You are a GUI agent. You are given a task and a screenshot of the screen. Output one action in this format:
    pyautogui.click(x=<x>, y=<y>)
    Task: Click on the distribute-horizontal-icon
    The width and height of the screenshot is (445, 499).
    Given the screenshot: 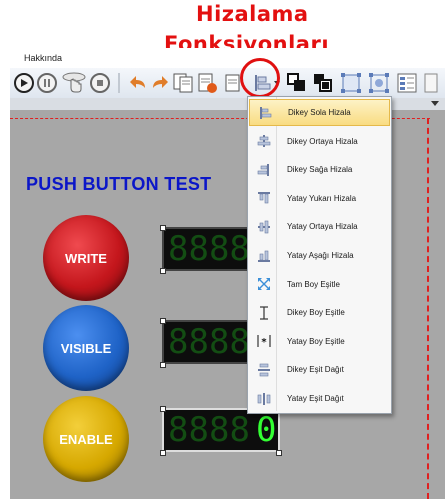 What is the action you would take?
    pyautogui.click(x=264, y=399)
    